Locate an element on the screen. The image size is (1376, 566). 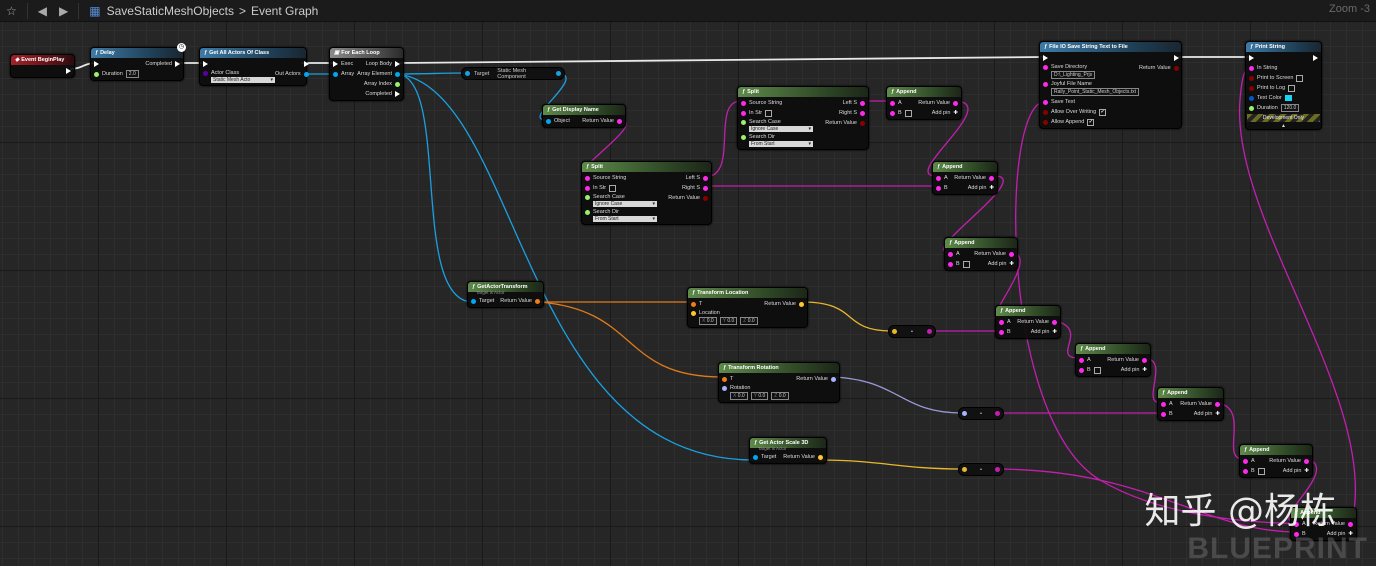
value-field: D:\_Lighting_Prjs is located at coordinates (1073, 75).